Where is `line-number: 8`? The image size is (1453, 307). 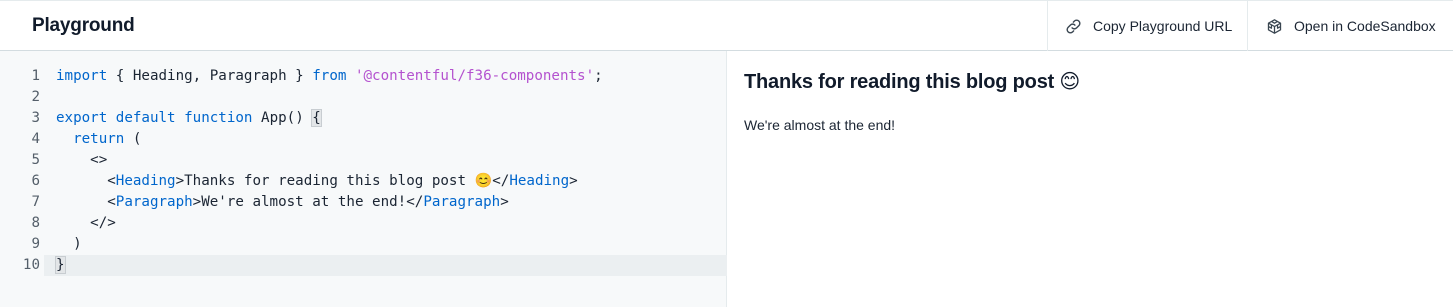 line-number: 8 is located at coordinates (35, 223).